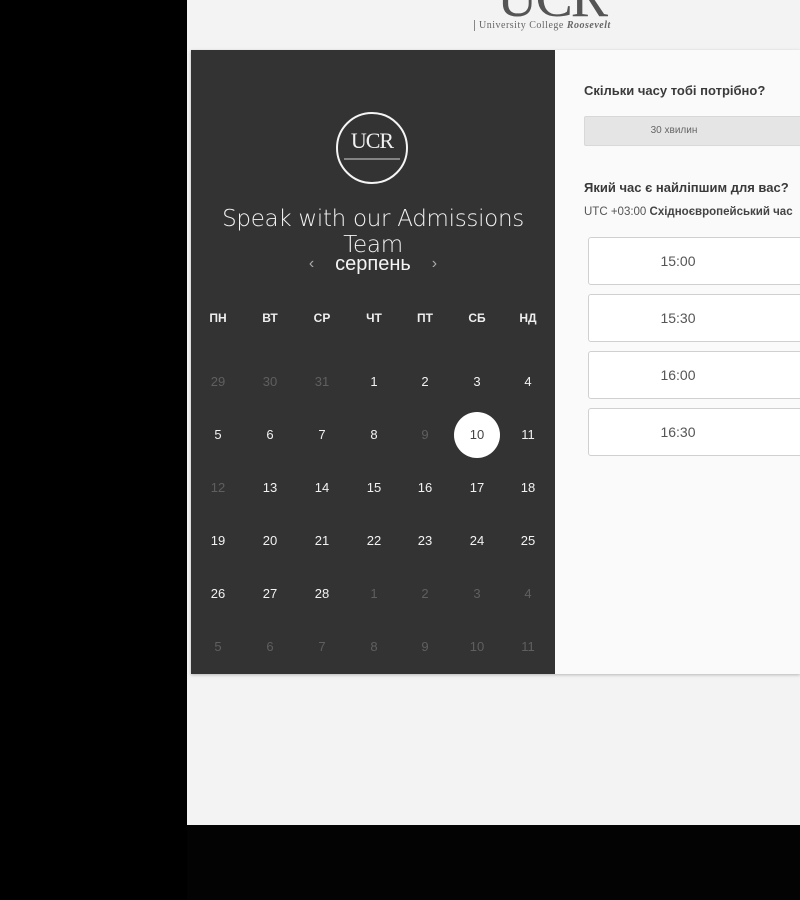 The height and width of the screenshot is (900, 800). Describe the element at coordinates (312, 264) in the screenshot. I see `prev-month-icon: ‹` at that location.